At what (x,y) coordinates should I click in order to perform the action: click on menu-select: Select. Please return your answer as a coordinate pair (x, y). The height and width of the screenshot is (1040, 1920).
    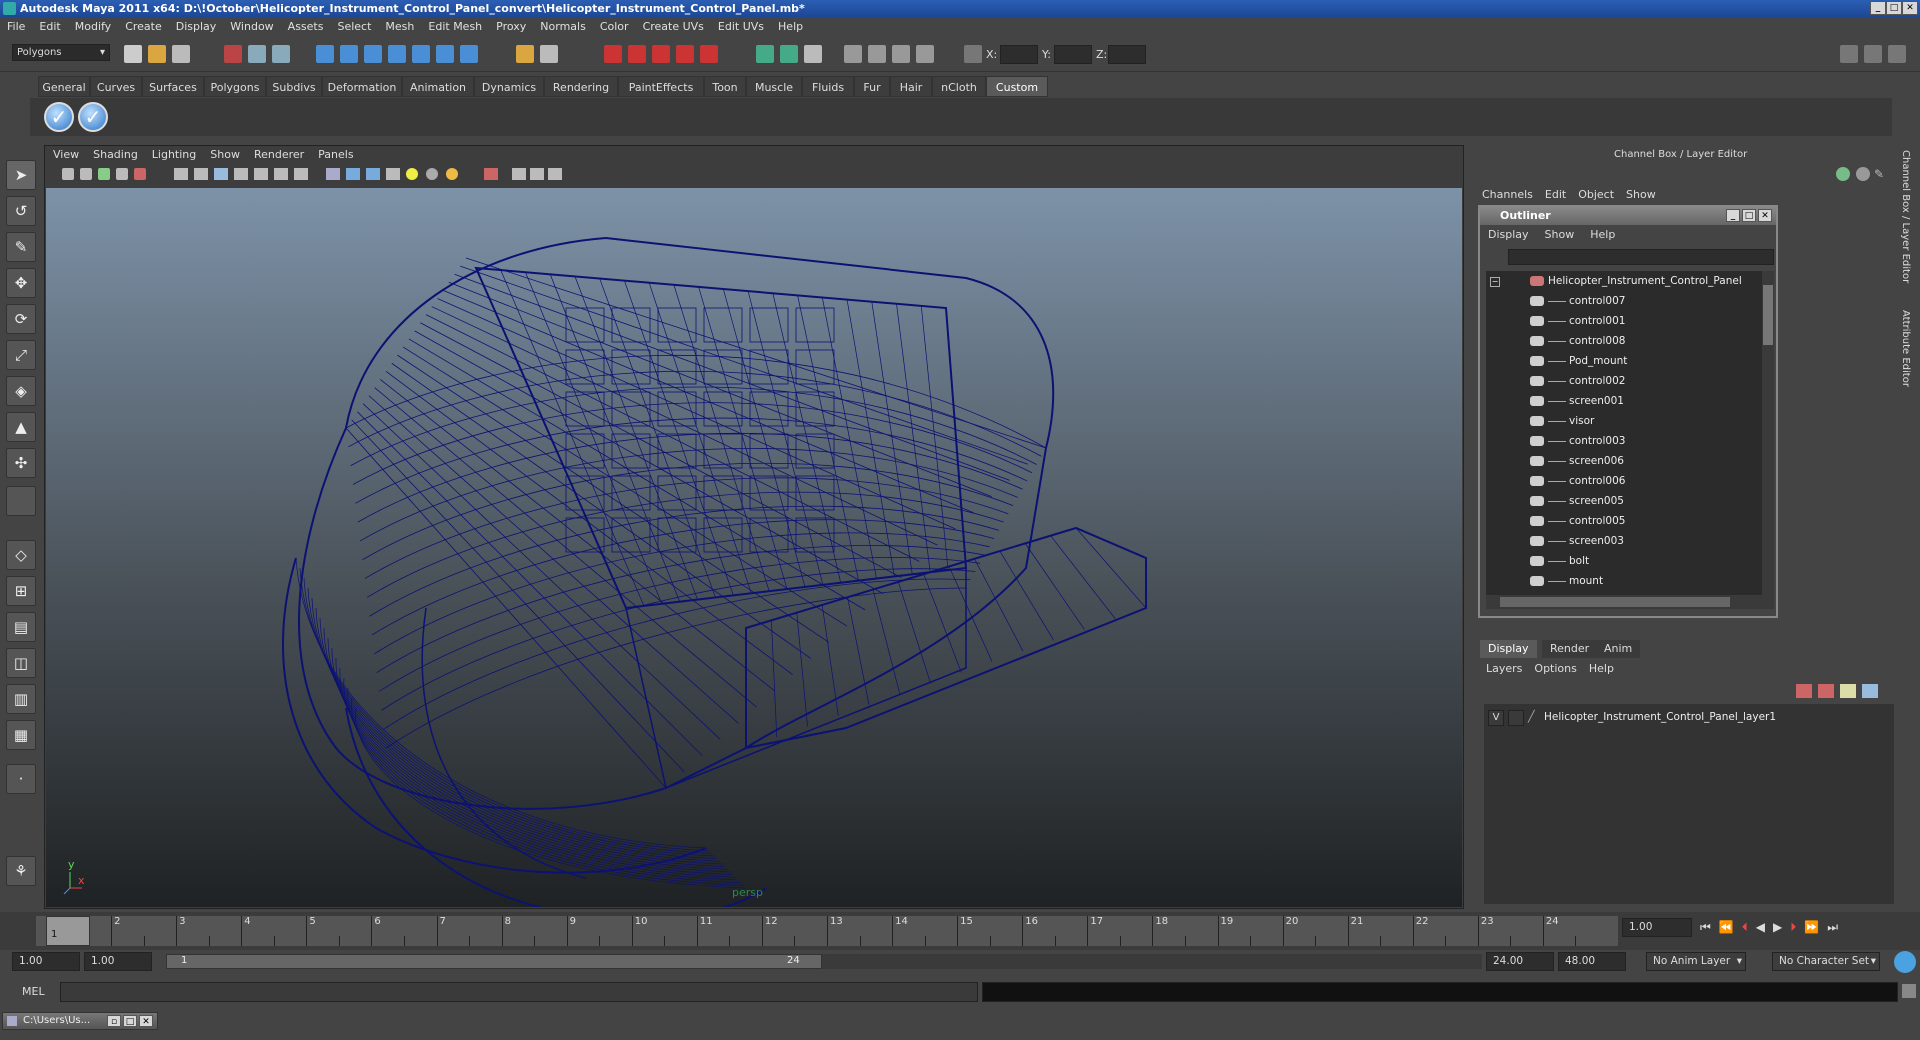
    Looking at the image, I should click on (354, 27).